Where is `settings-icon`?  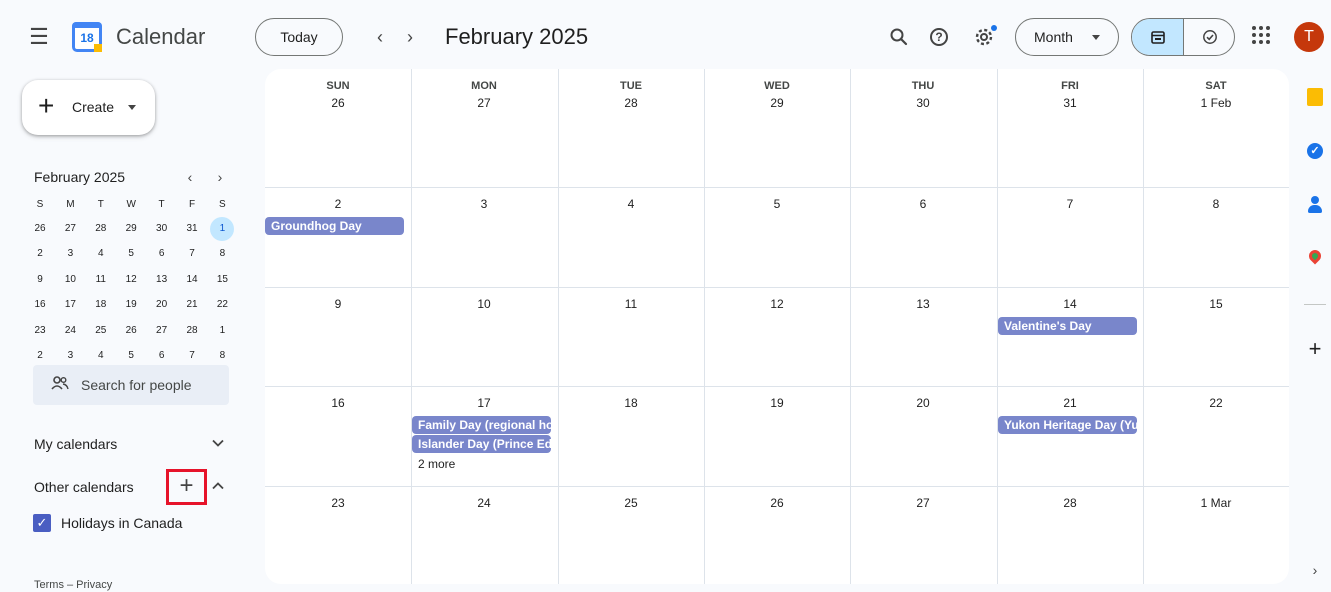
settings-icon is located at coordinates (984, 37).